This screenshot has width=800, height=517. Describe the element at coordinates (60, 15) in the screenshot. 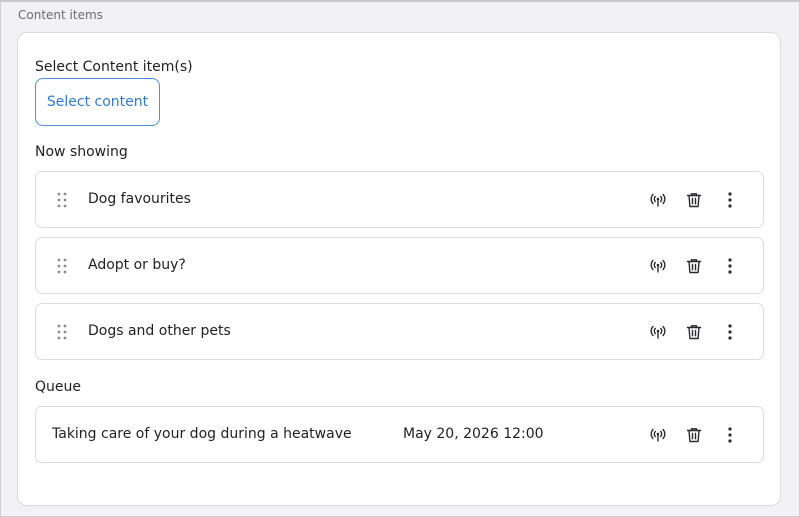

I see `section-label: Content items` at that location.